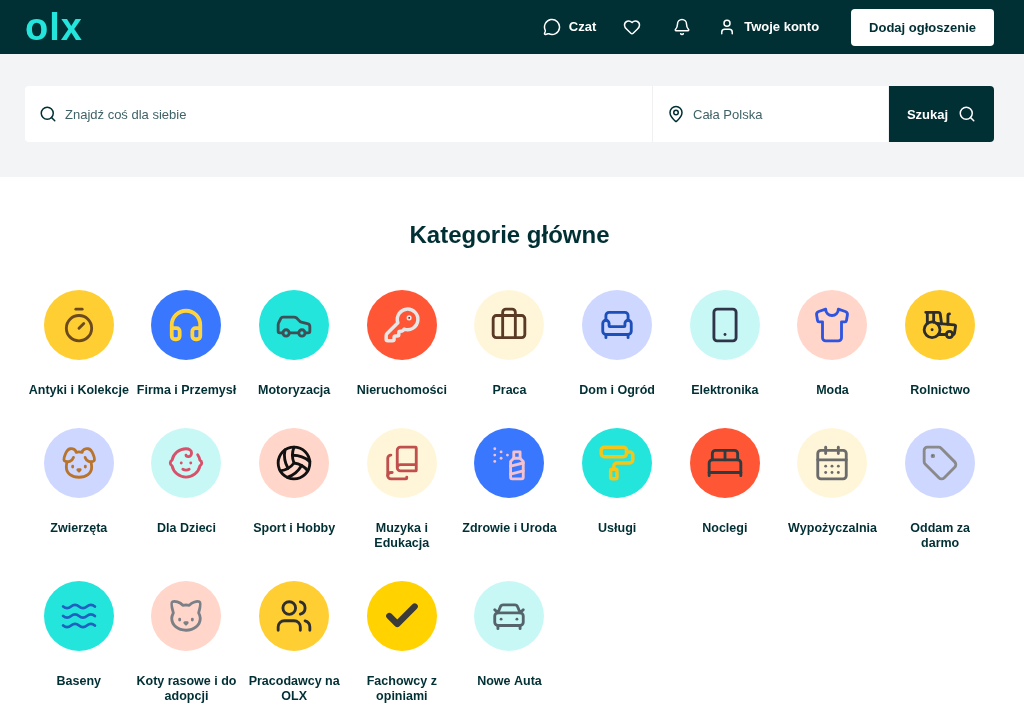 This screenshot has width=1024, height=705. I want to click on category-link: Dla Dzieci, so click(186, 528).